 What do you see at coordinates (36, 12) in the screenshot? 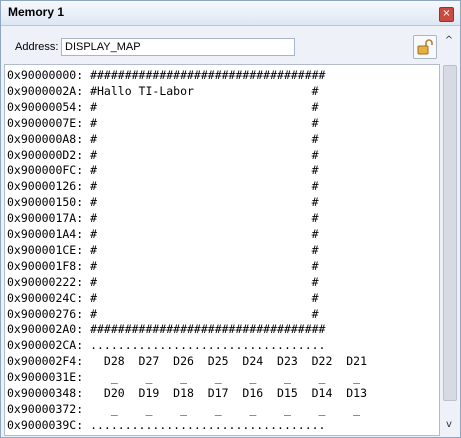
I see `window-title: Memory 1` at bounding box center [36, 12].